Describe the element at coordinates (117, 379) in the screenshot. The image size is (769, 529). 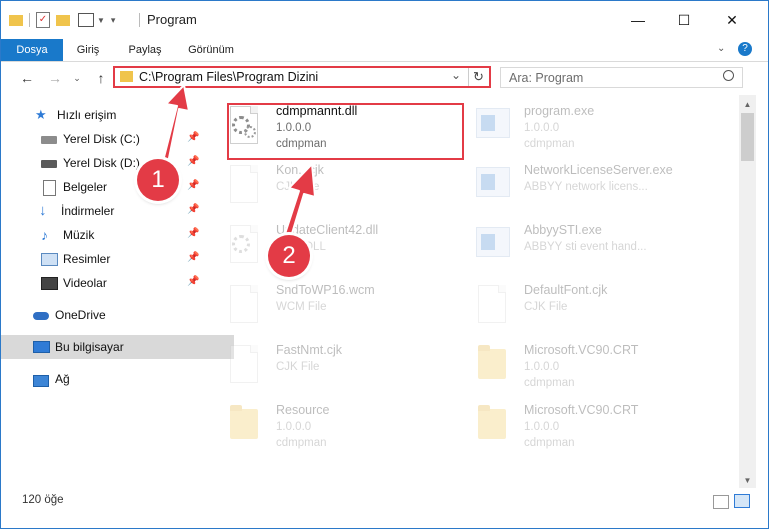
I see `sidebar-item-network: Ağ` at that location.